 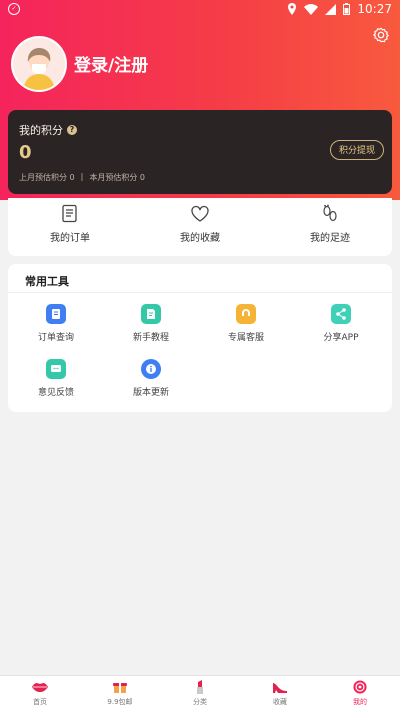 I want to click on heel-icon, so click(x=280, y=688).